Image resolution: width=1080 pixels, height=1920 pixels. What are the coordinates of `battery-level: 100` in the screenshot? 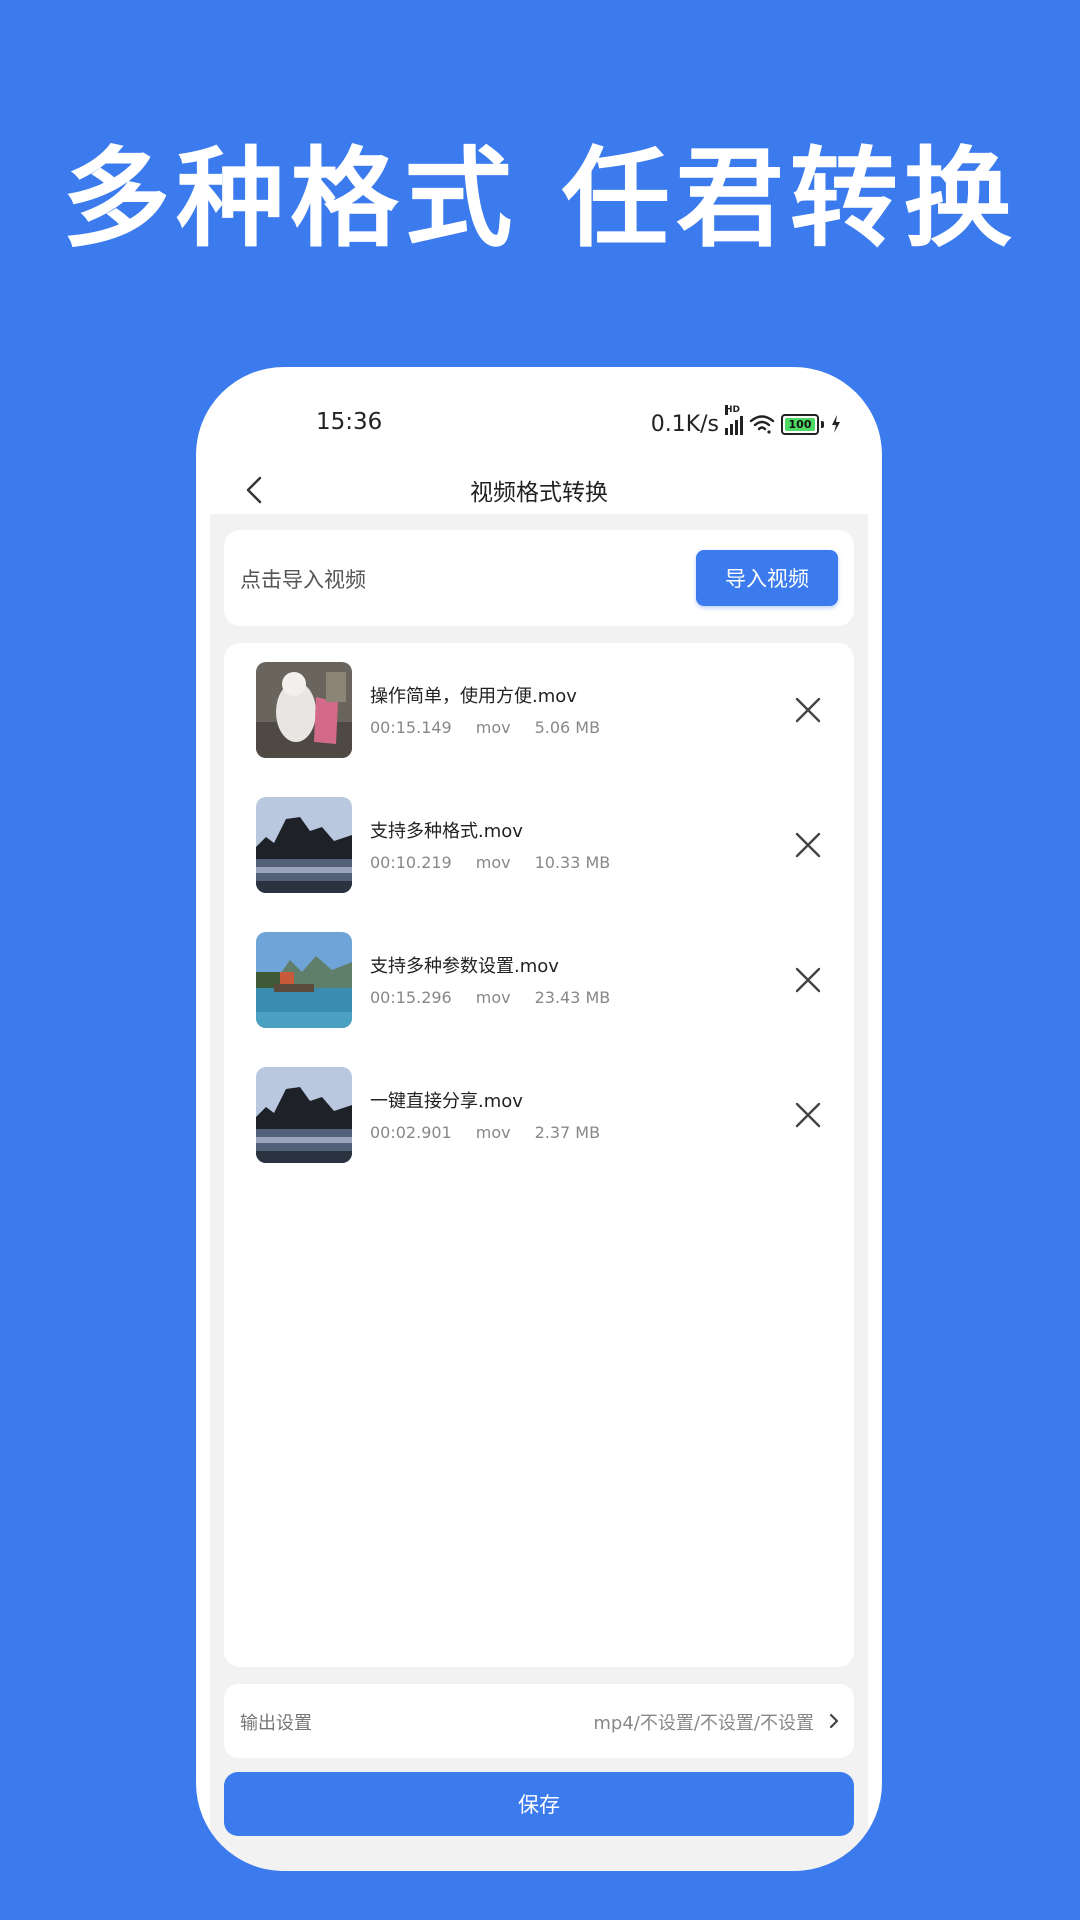 It's located at (800, 424).